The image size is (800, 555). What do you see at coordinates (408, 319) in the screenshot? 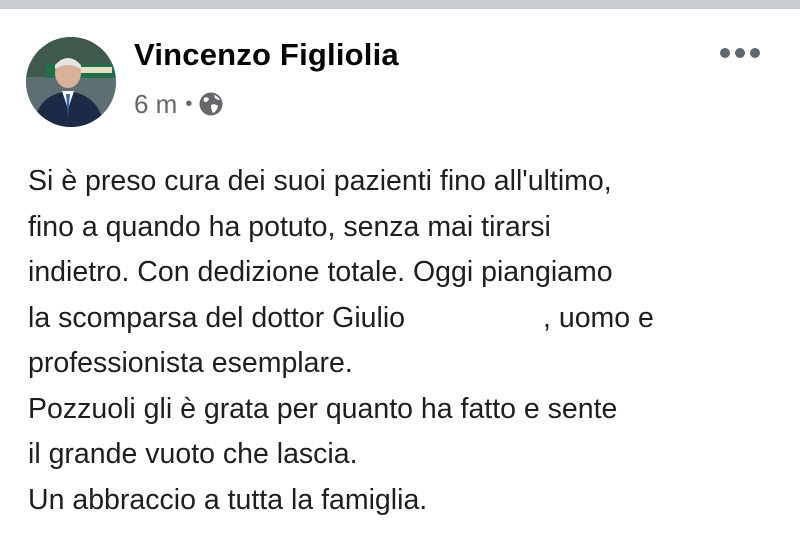
I see `post-text-line: la scomparsa del dottor Giulio , uomo e` at bounding box center [408, 319].